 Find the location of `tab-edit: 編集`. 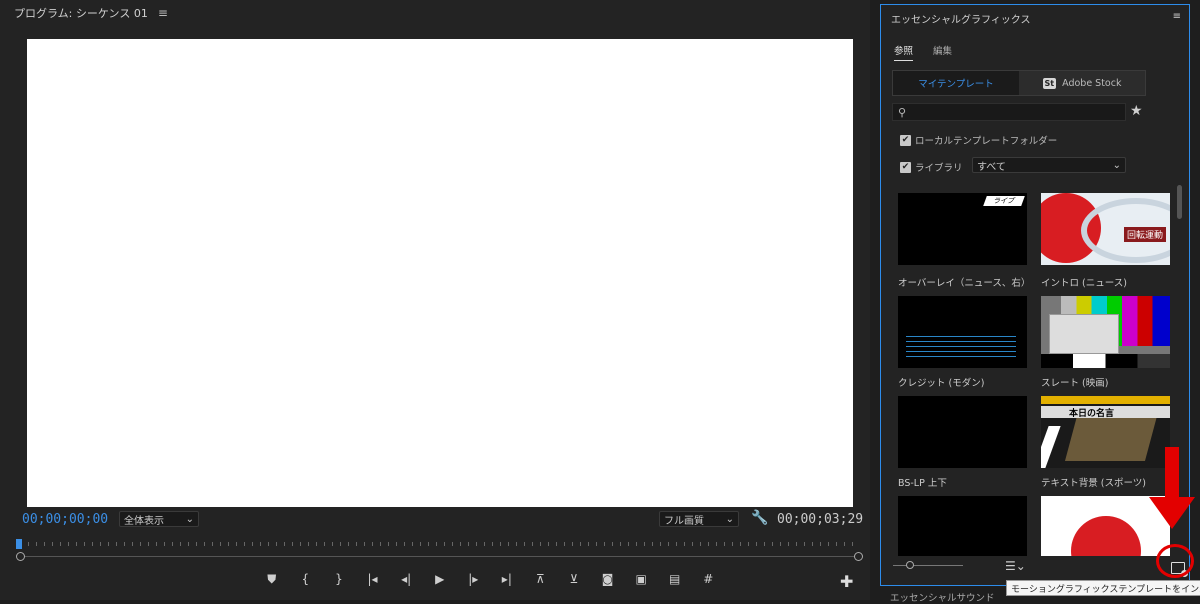

tab-edit: 編集 is located at coordinates (942, 50).